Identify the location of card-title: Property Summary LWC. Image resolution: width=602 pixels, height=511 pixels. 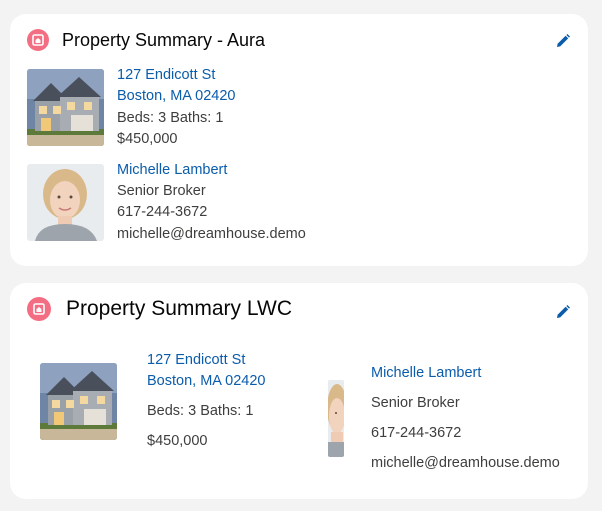
(179, 308).